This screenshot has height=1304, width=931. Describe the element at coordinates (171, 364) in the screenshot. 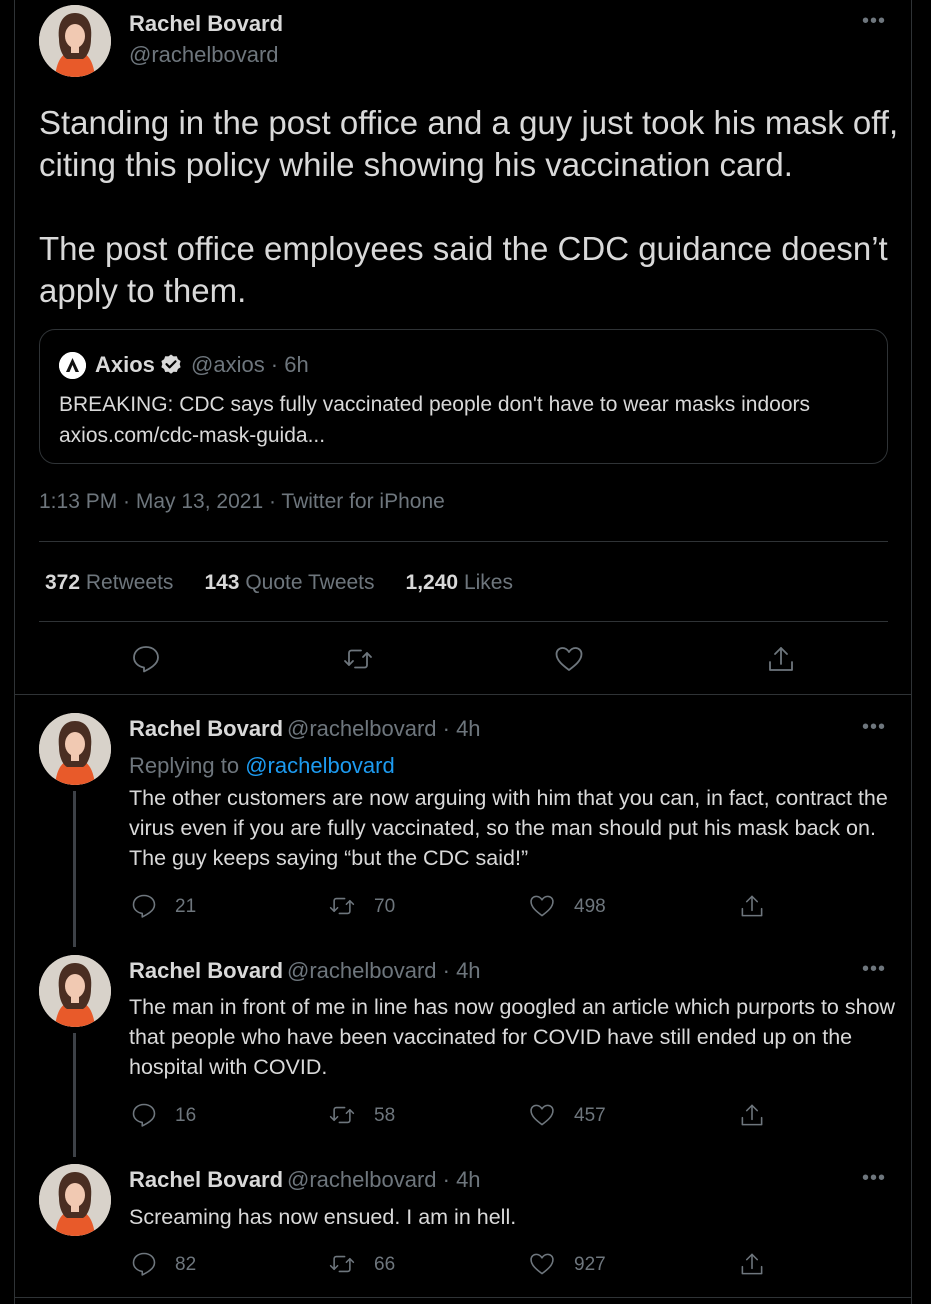

I see `verified-icon` at that location.